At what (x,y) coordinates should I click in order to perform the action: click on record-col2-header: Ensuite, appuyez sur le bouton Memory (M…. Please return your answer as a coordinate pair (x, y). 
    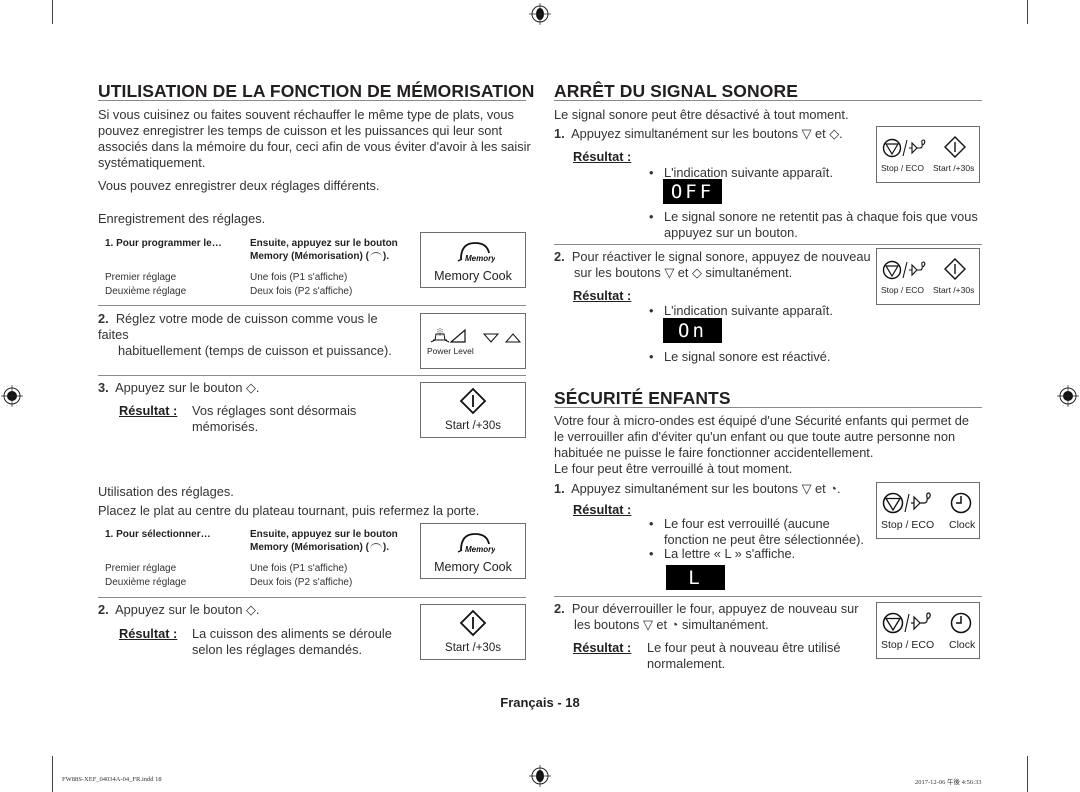
    Looking at the image, I should click on (324, 250).